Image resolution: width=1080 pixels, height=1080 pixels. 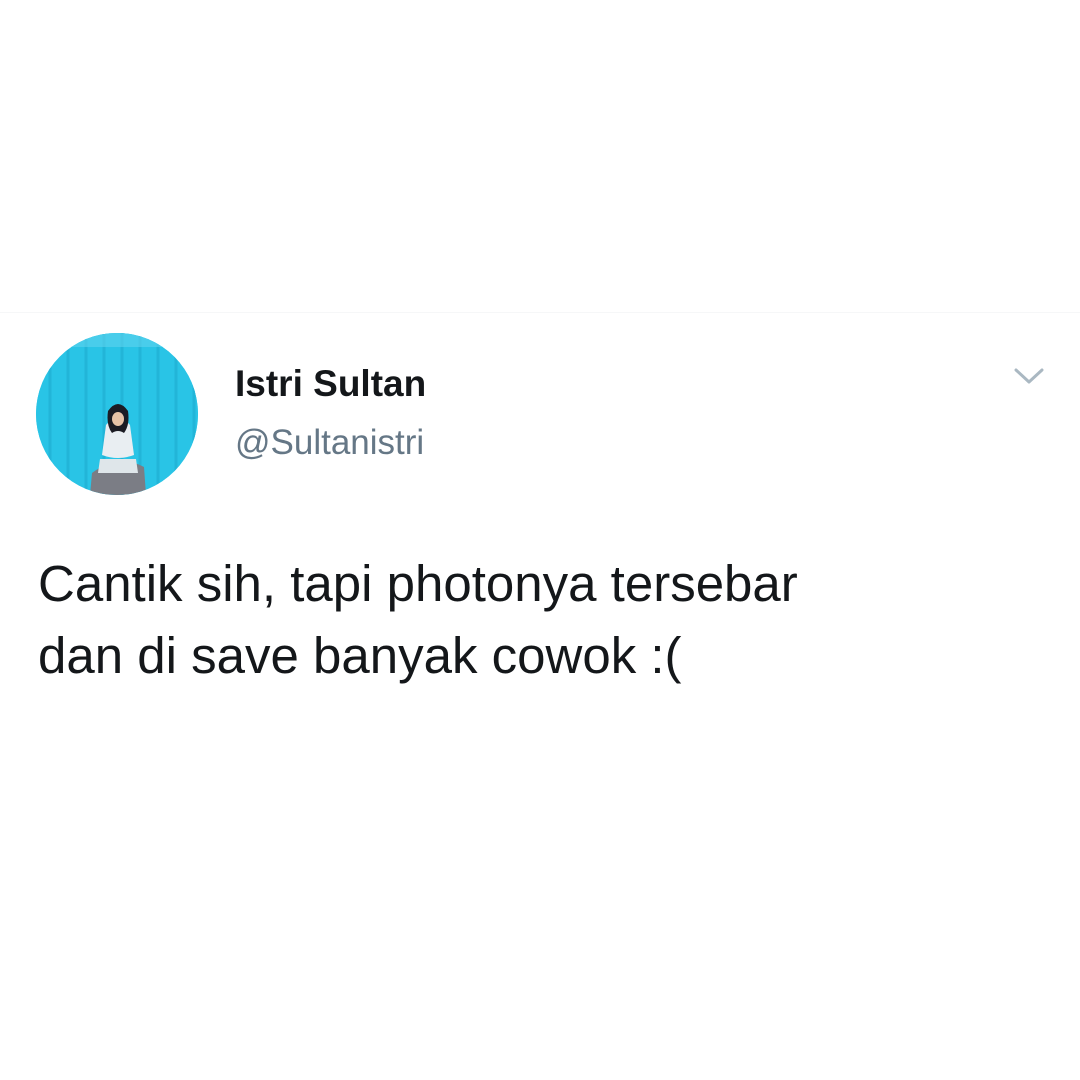 What do you see at coordinates (330, 384) in the screenshot?
I see `display-name: Istri Sultan` at bounding box center [330, 384].